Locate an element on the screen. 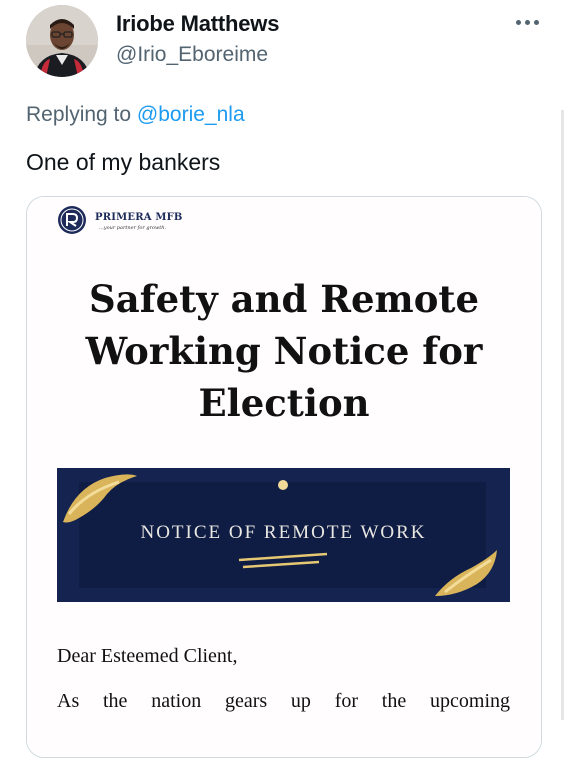 This screenshot has height=758, width=565. notice-banner: NOTICE OF REMOTE WORK is located at coordinates (283, 535).